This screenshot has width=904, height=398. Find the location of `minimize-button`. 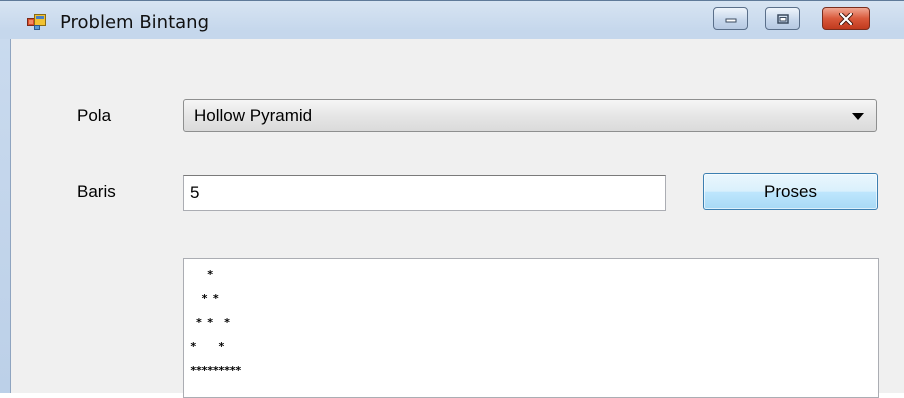

minimize-button is located at coordinates (730, 18).